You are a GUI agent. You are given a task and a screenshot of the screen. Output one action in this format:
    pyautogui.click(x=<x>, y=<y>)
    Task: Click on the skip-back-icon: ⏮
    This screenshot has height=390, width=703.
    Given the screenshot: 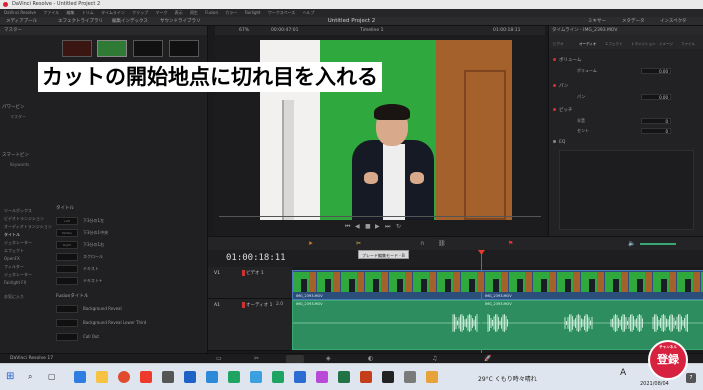 What is the action you would take?
    pyautogui.click(x=347, y=227)
    